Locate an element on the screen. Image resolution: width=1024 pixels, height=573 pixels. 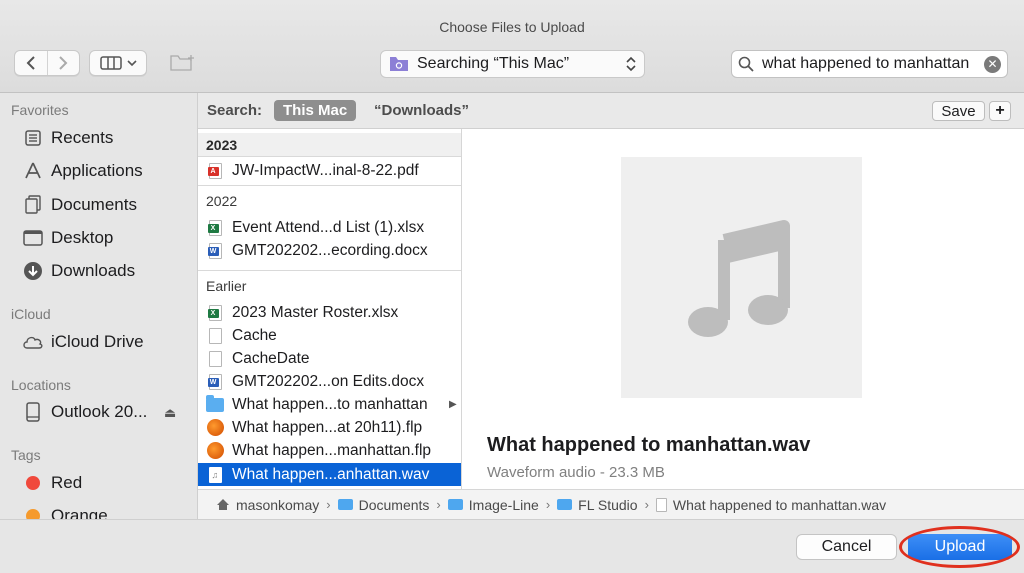
list-item: What happen...at 20h11).flp is located at coordinates (329, 427).